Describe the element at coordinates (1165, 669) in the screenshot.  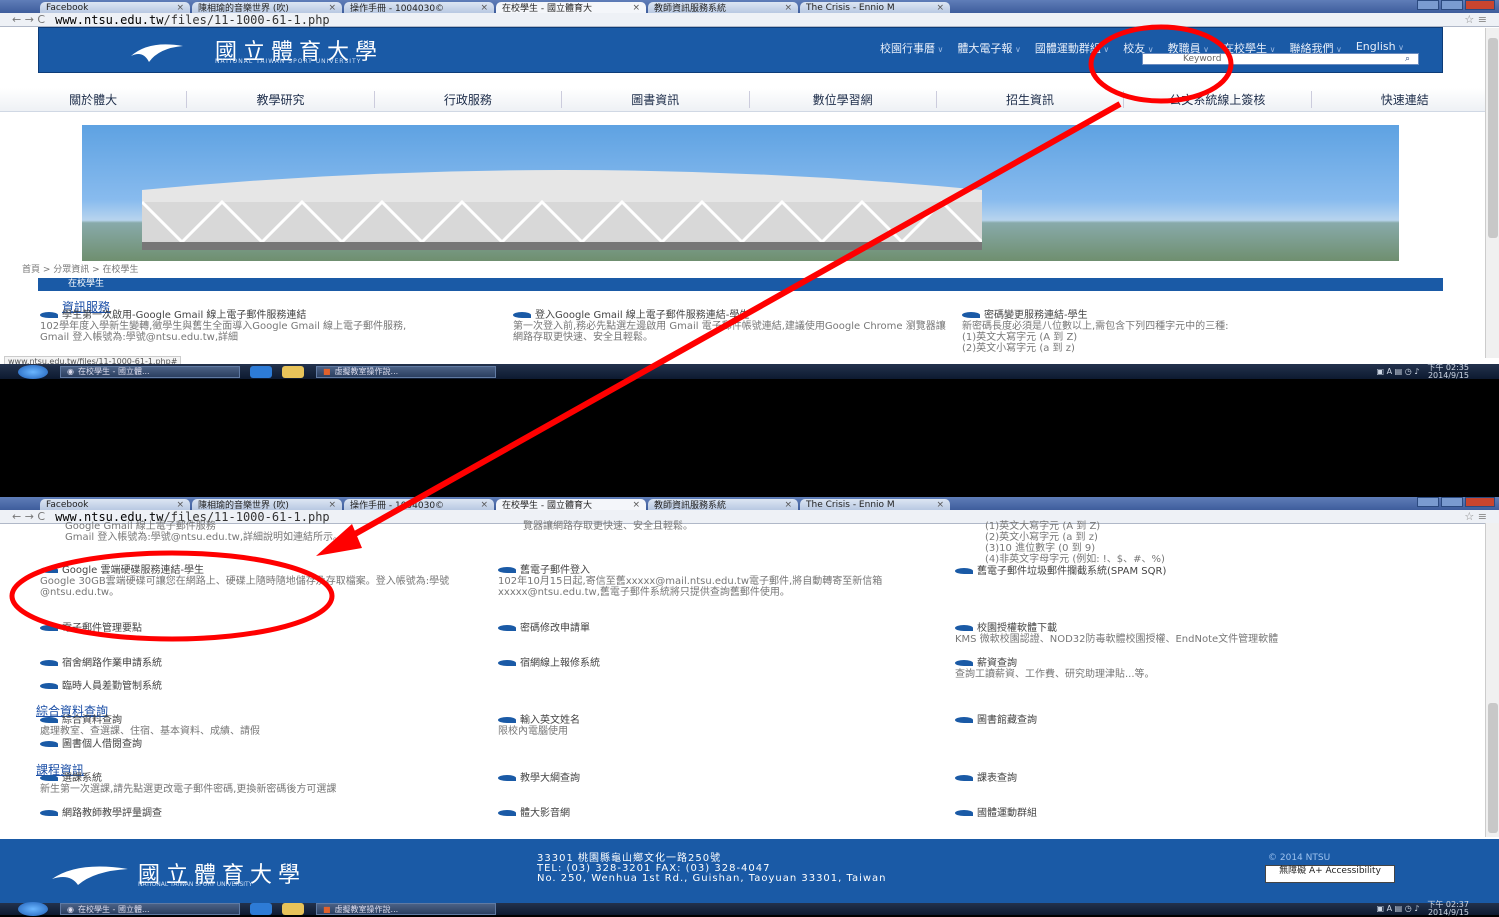
I see `list-item: 薪資查詢 查詢工讀薪資、工作費、研究助理津貼...等。` at that location.